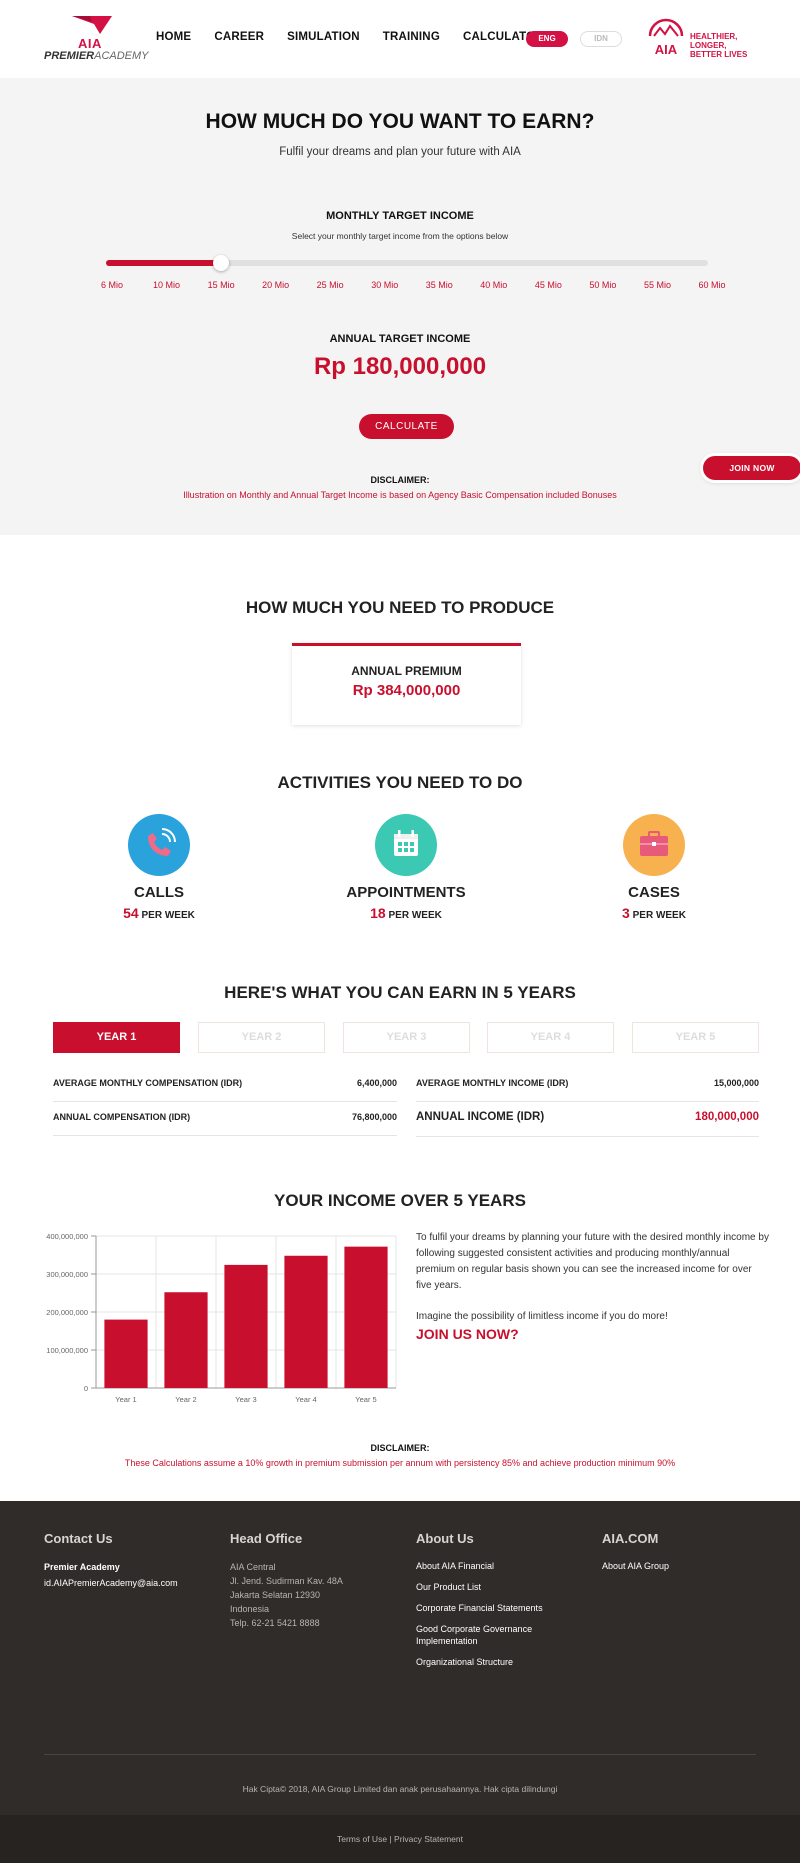 The height and width of the screenshot is (1863, 800). Describe the element at coordinates (666, 37) in the screenshot. I see `aia-brand-mark-icon: AIA` at that location.